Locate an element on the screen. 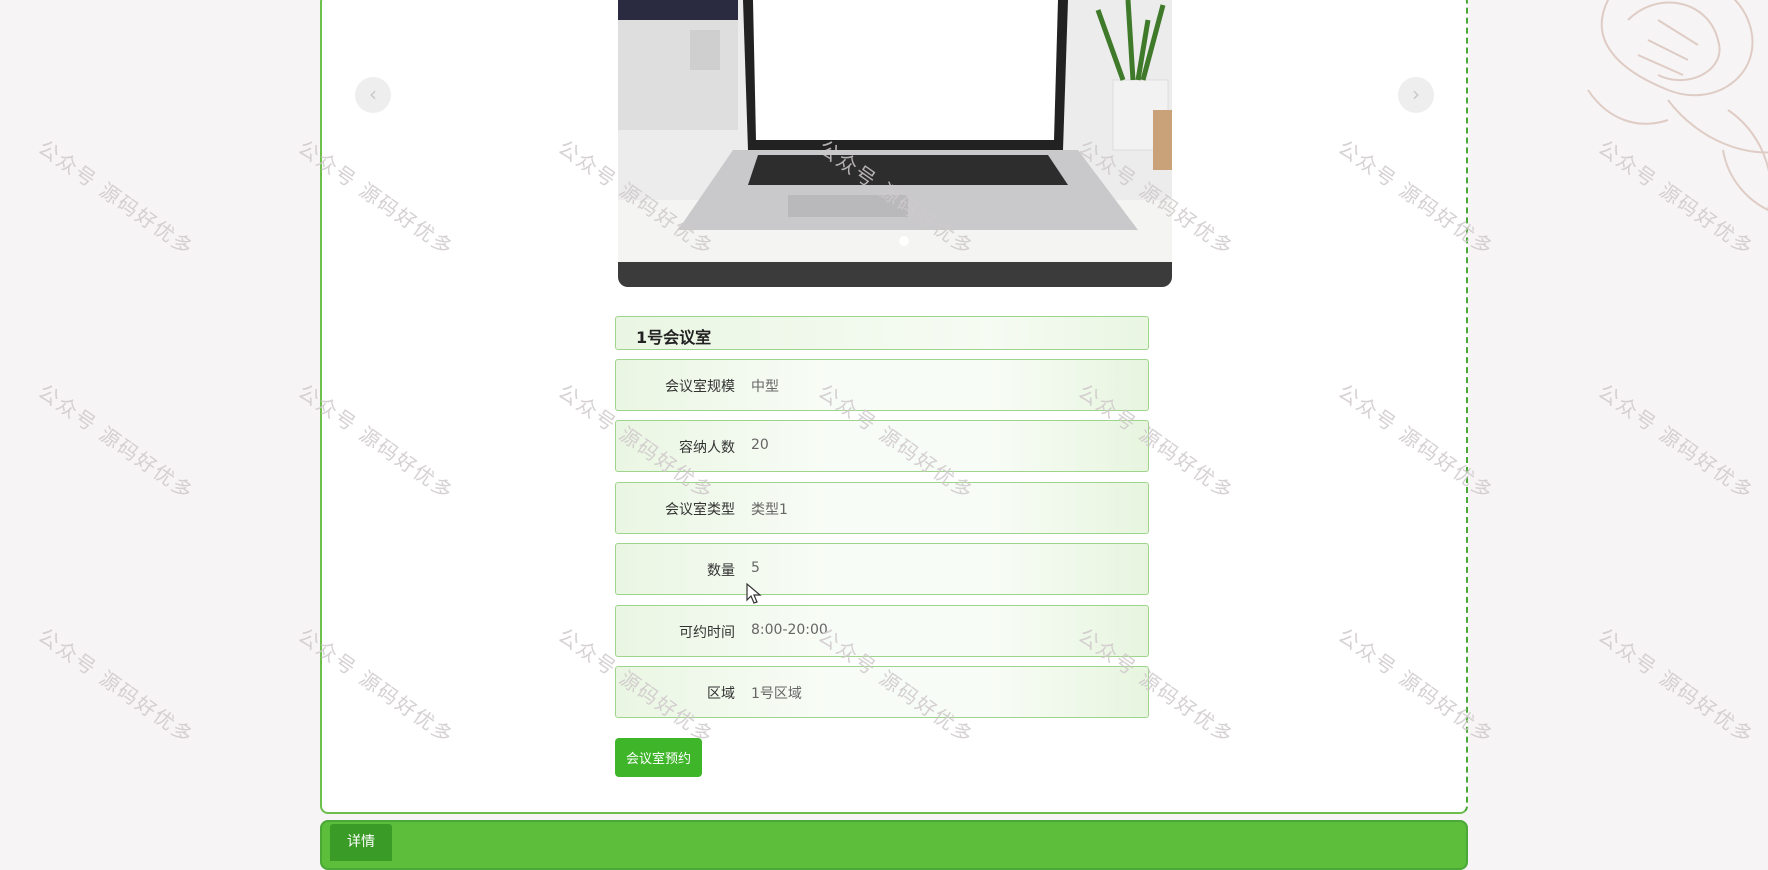 Image resolution: width=1768 pixels, height=870 pixels. detail-row-available-time: 可约时间 8:00-20:00 is located at coordinates (882, 631).